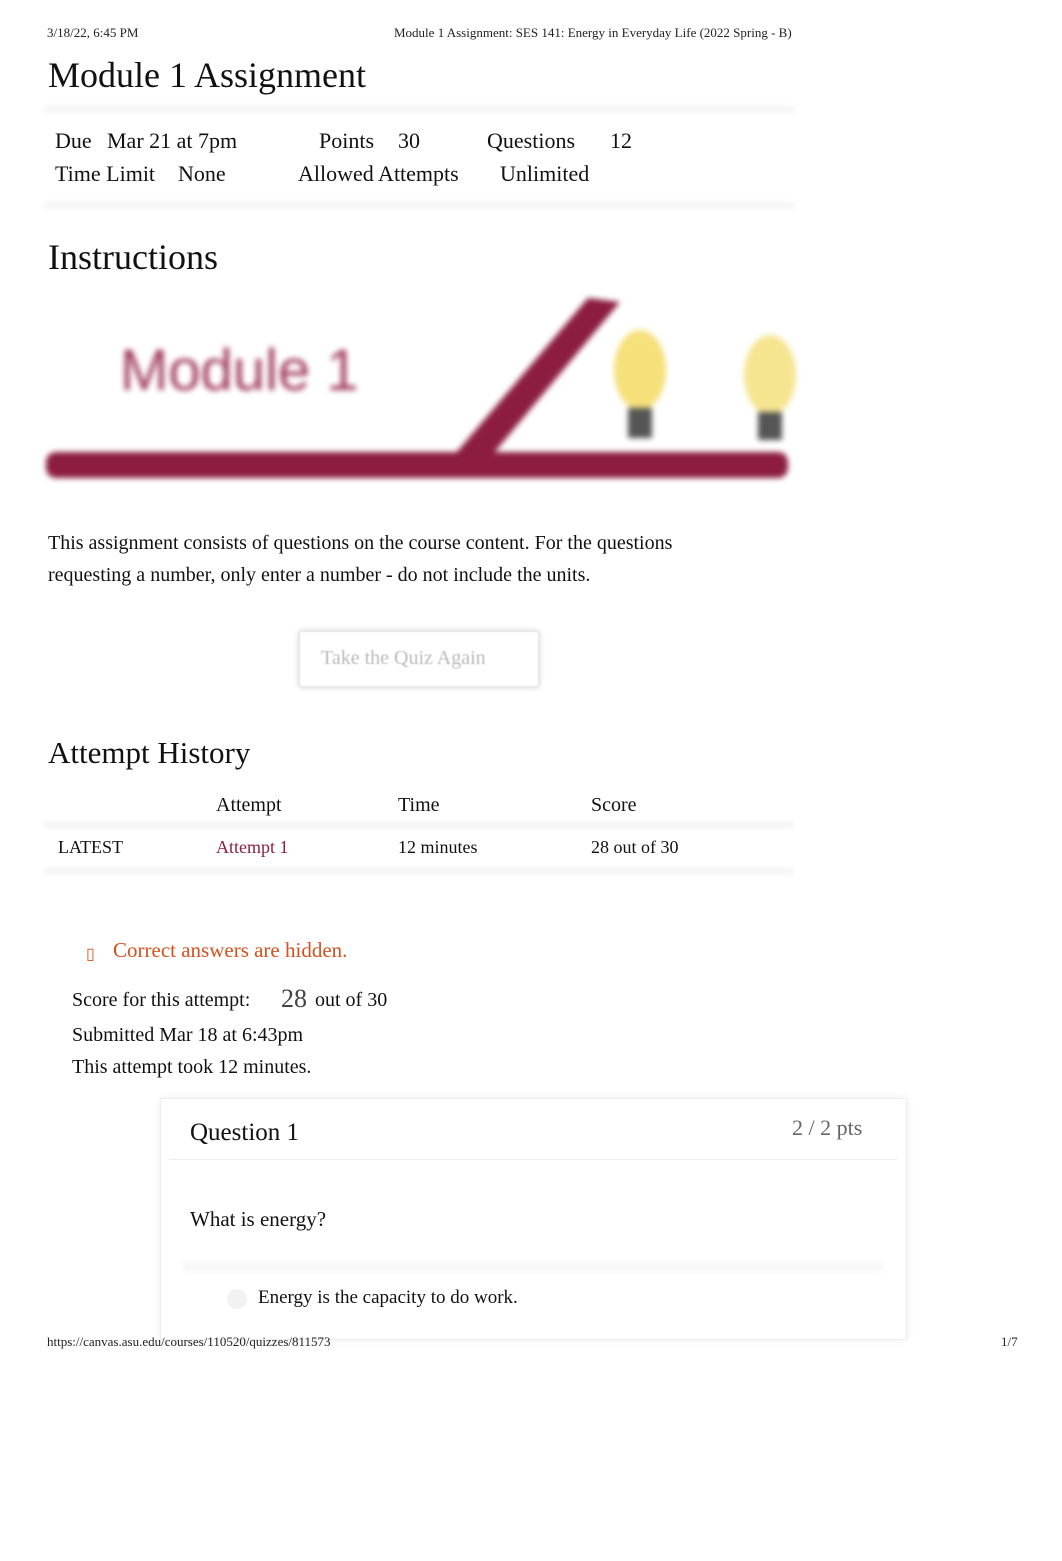 The height and width of the screenshot is (1561, 1062). I want to click on module-banner-image: Module 1, so click(420, 395).